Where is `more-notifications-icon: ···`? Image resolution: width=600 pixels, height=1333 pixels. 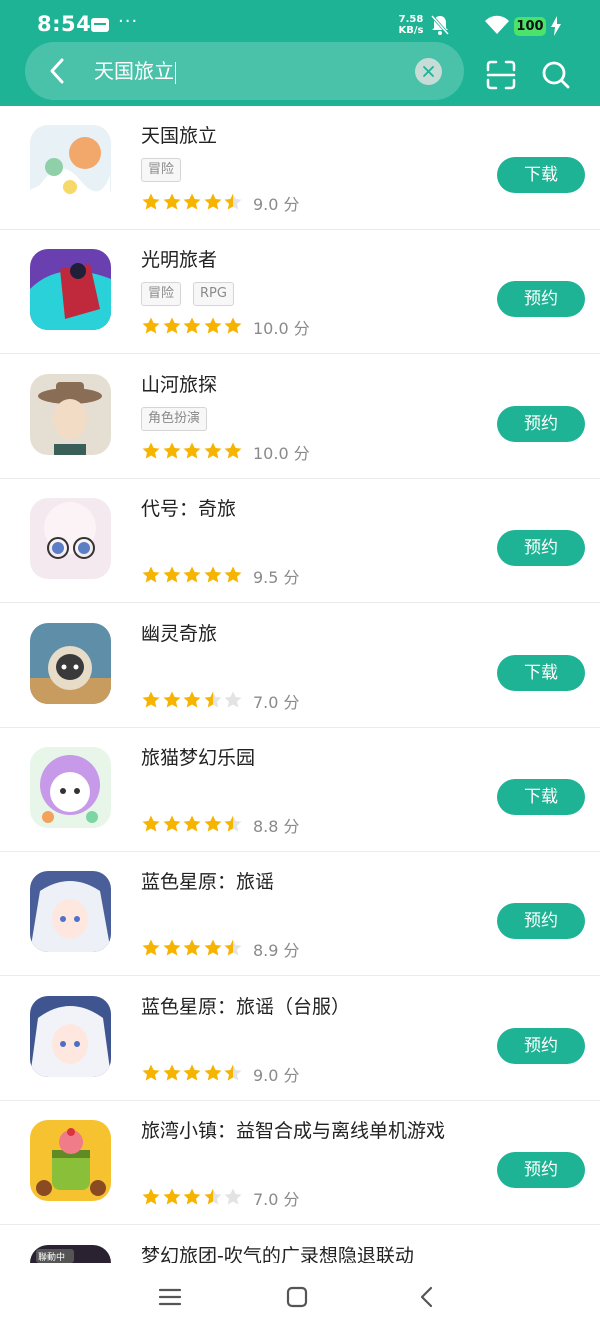
more-notifications-icon: ··· is located at coordinates (128, 21).